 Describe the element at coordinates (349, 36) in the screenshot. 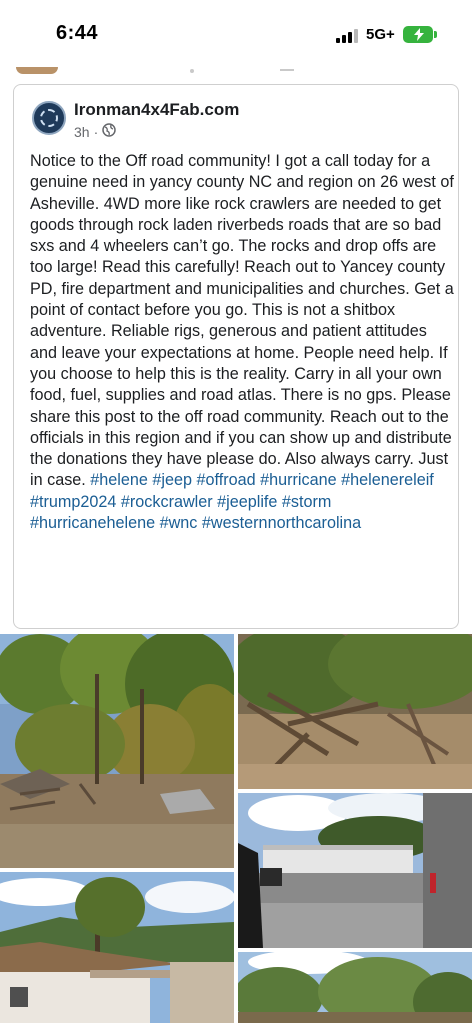

I see `cellular-signal-icon` at that location.